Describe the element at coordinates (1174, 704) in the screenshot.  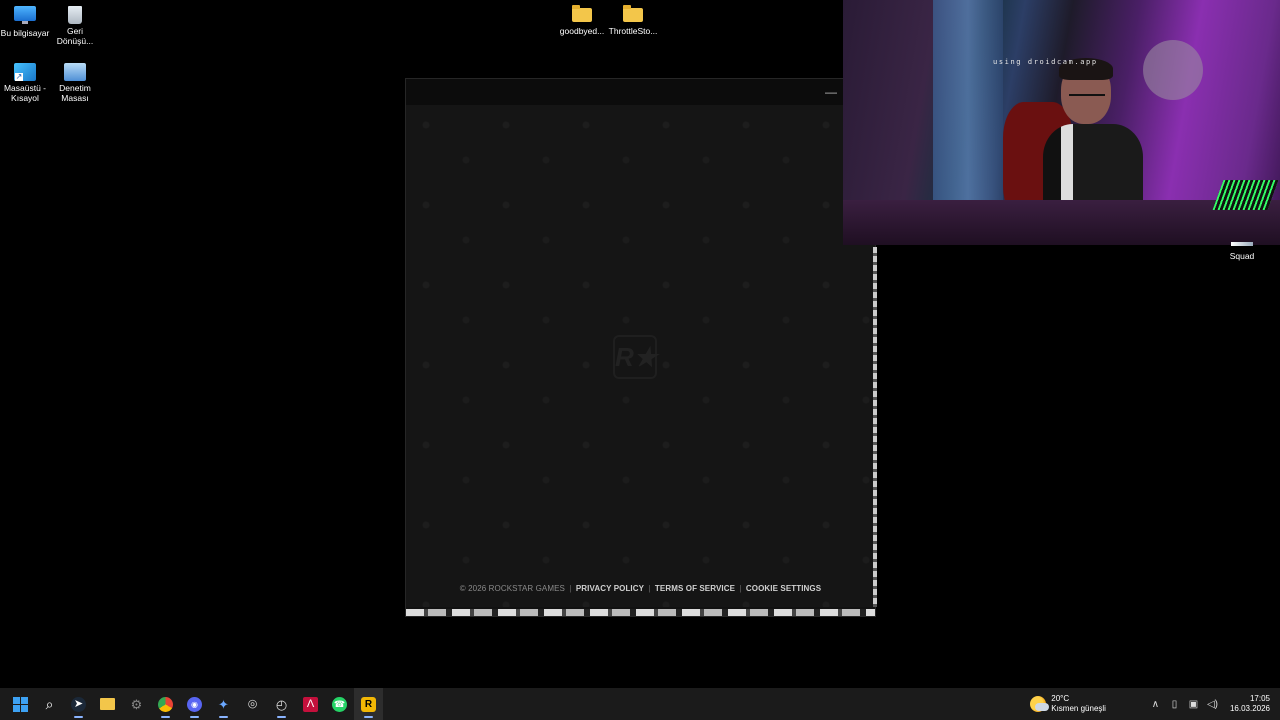
I see `microphone-icon: ▯` at that location.